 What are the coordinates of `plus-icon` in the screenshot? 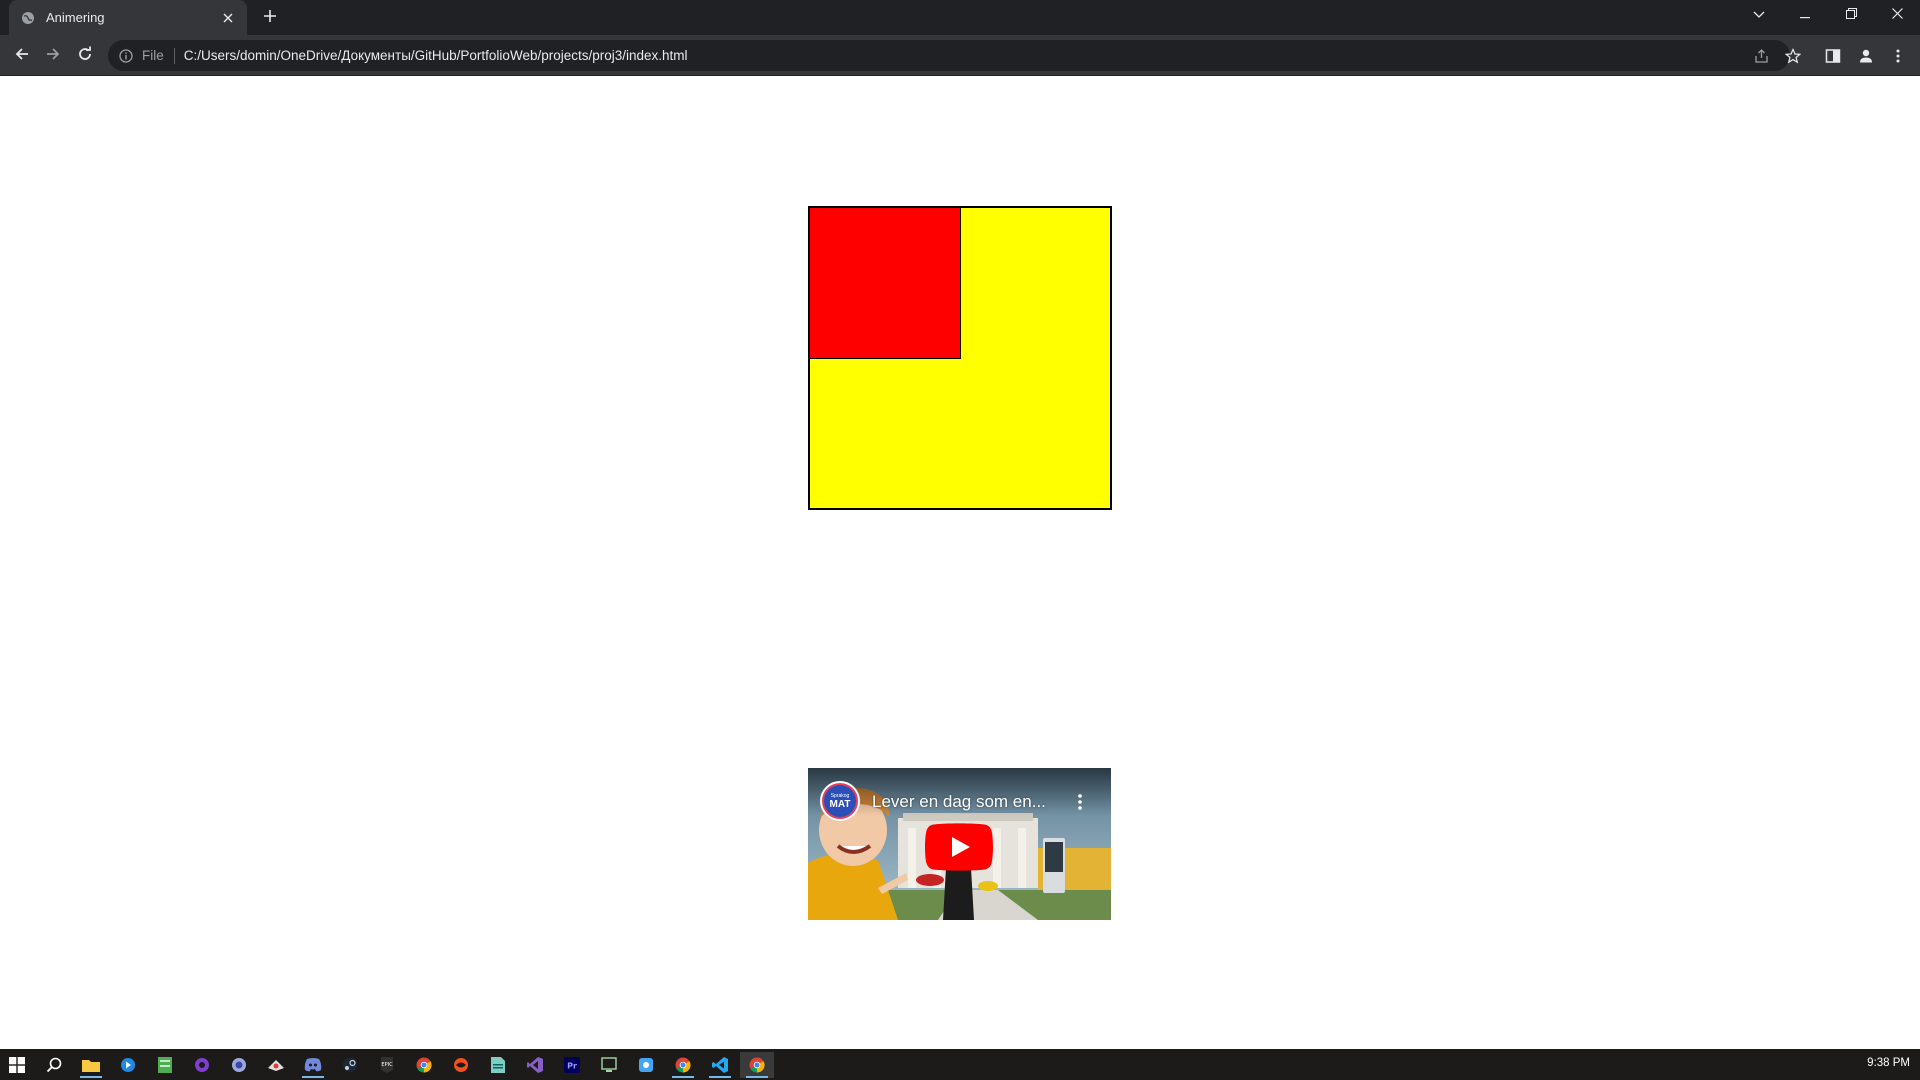 It's located at (270, 18).